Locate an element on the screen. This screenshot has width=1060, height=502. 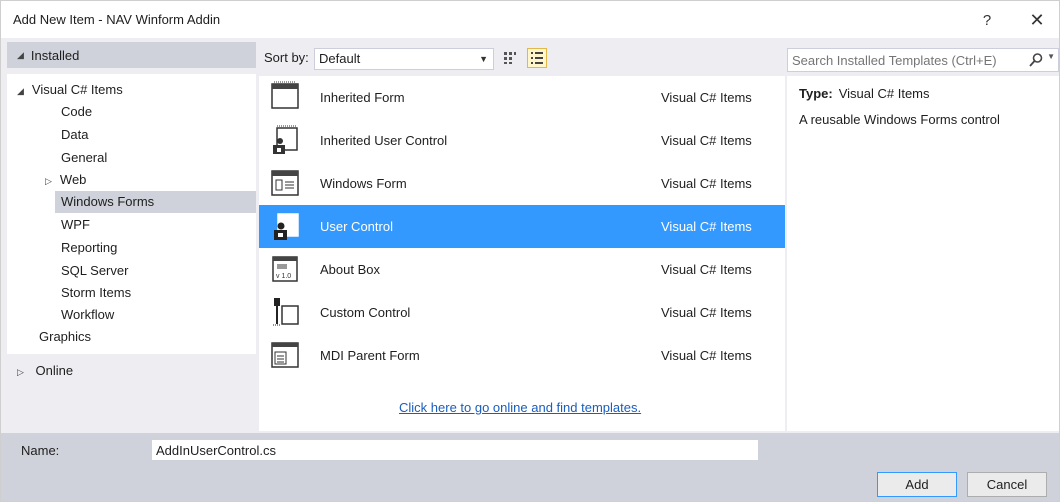
template-name: Inherited Form is located at coordinates (362, 97).